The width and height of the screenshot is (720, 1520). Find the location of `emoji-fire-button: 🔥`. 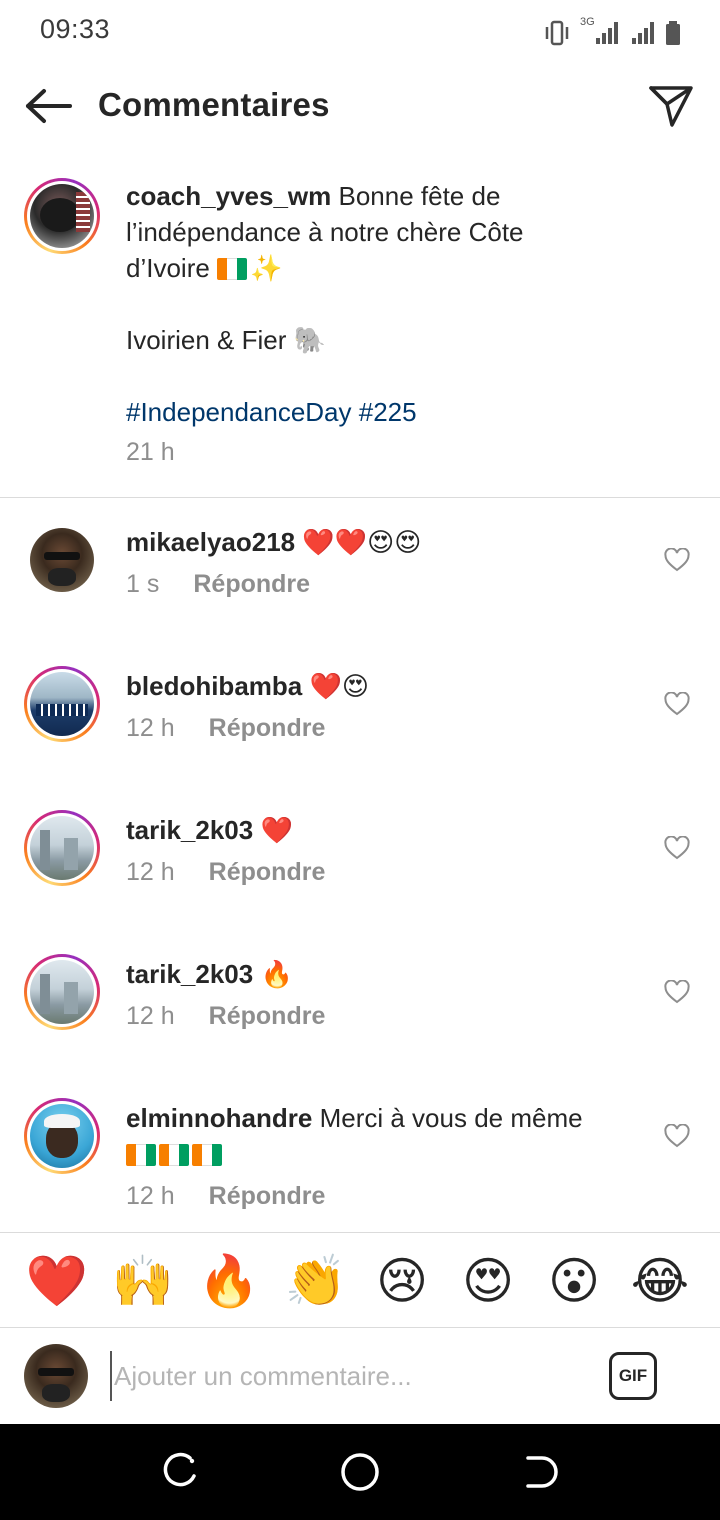

emoji-fire-button: 🔥 is located at coordinates (229, 1281).